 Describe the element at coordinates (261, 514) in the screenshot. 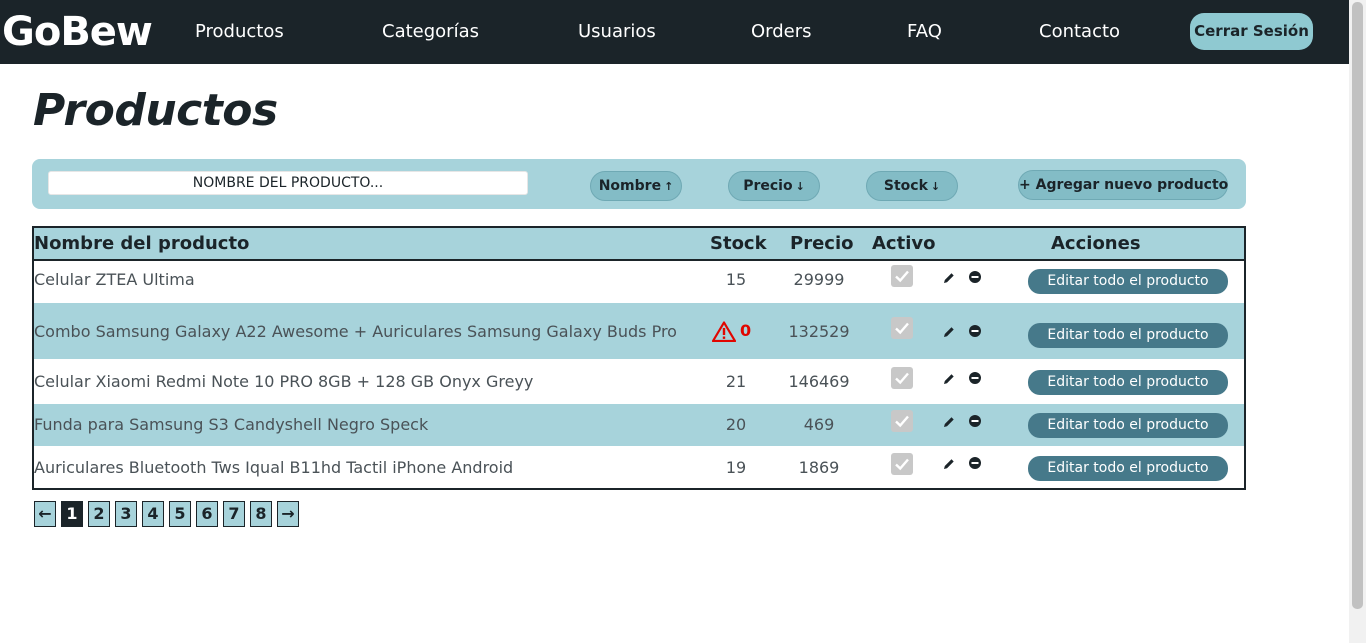

I see `pagination-page-8: 8` at that location.